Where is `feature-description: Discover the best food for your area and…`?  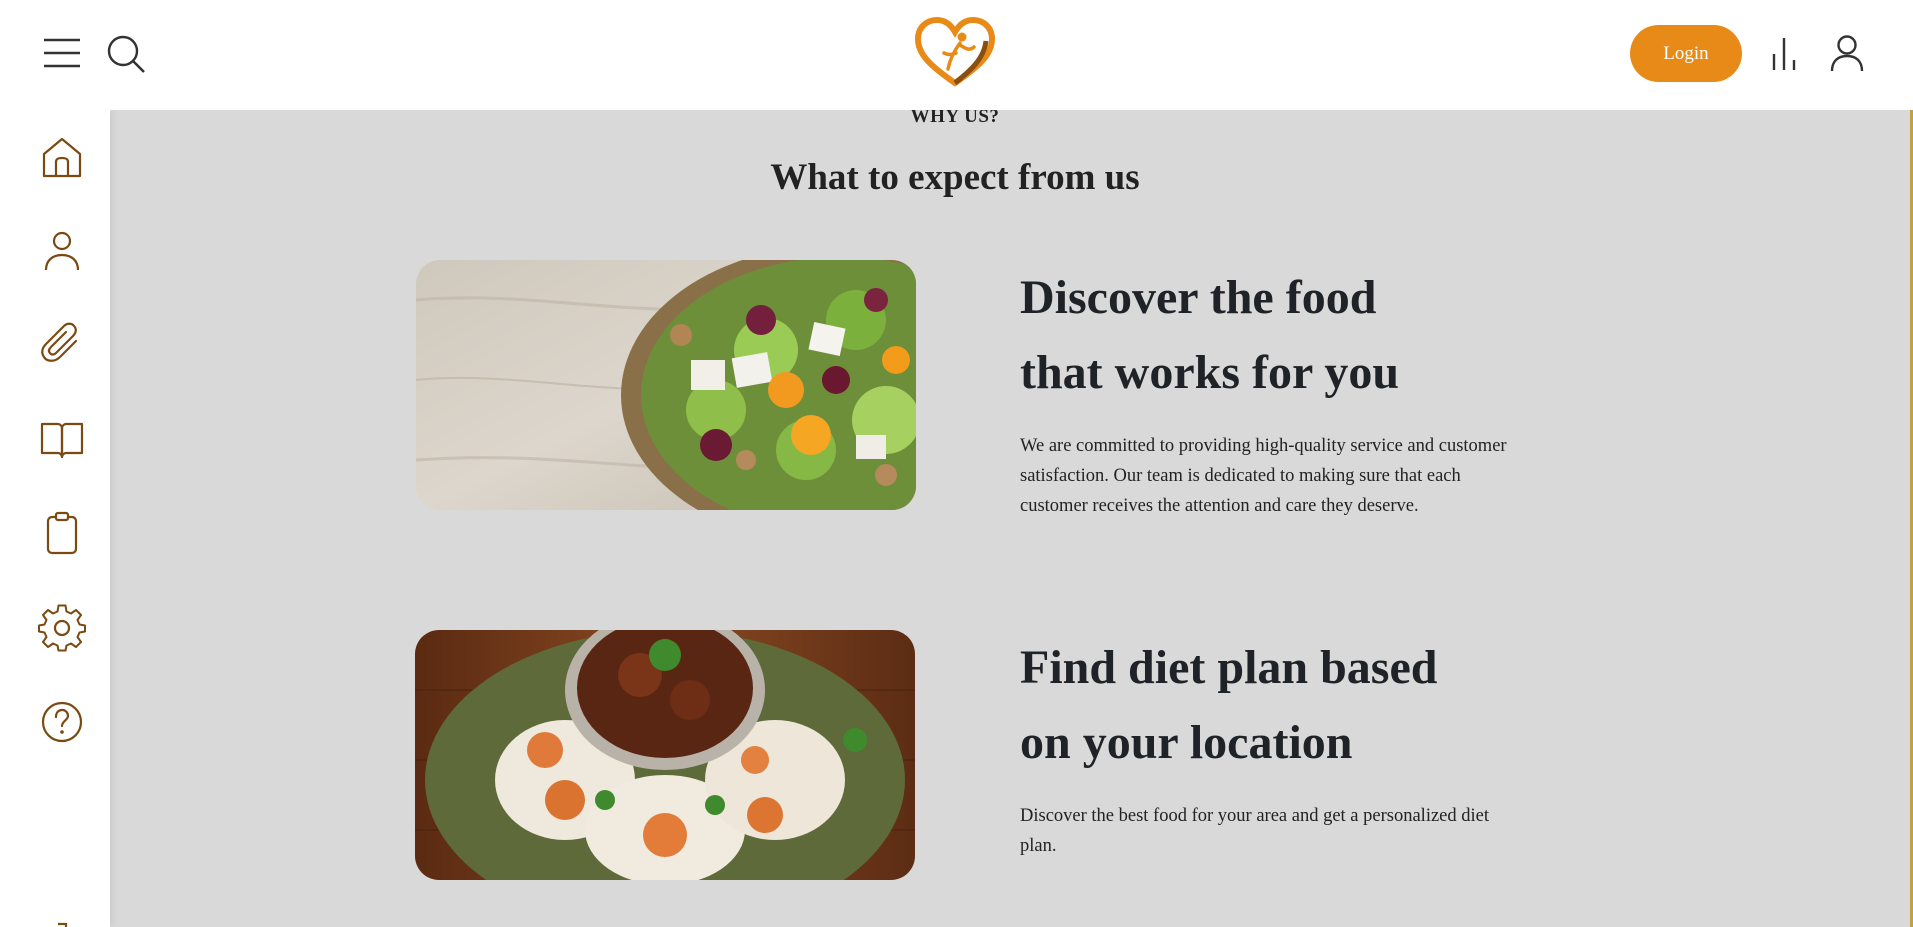
feature-description: Discover the best food for your area and… is located at coordinates (1254, 831).